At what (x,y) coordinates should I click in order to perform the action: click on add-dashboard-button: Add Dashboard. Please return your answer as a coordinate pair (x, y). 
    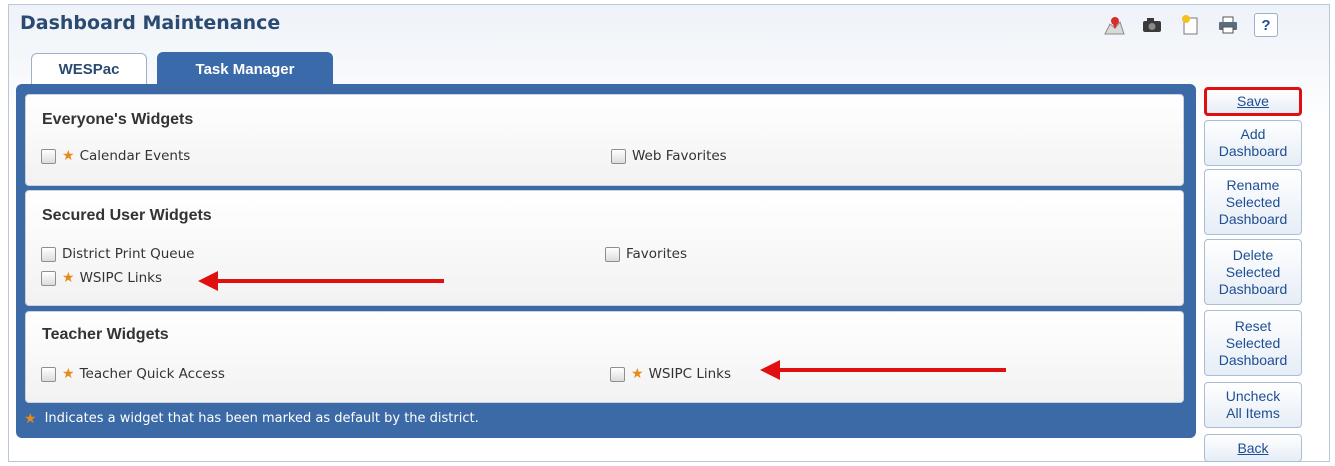
    Looking at the image, I should click on (1253, 143).